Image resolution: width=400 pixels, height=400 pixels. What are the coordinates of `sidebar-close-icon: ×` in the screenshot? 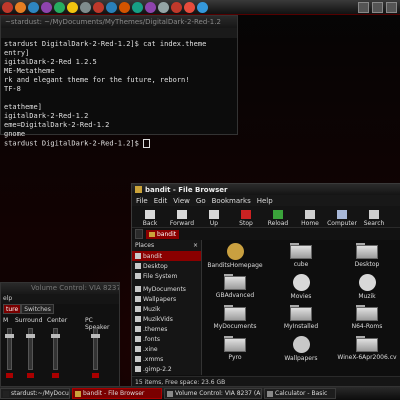 It's located at (195, 245).